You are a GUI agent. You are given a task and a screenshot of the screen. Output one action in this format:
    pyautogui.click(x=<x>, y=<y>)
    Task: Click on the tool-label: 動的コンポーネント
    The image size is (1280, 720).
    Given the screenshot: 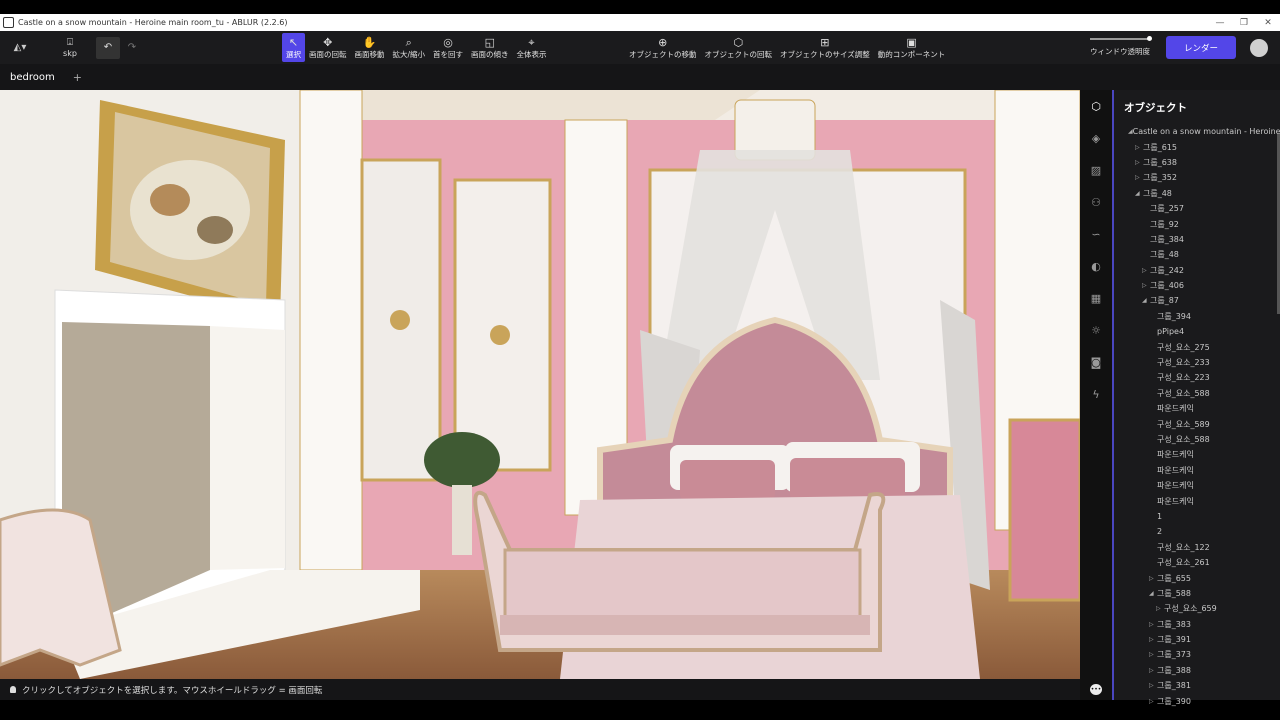 What is the action you would take?
    pyautogui.click(x=911, y=54)
    